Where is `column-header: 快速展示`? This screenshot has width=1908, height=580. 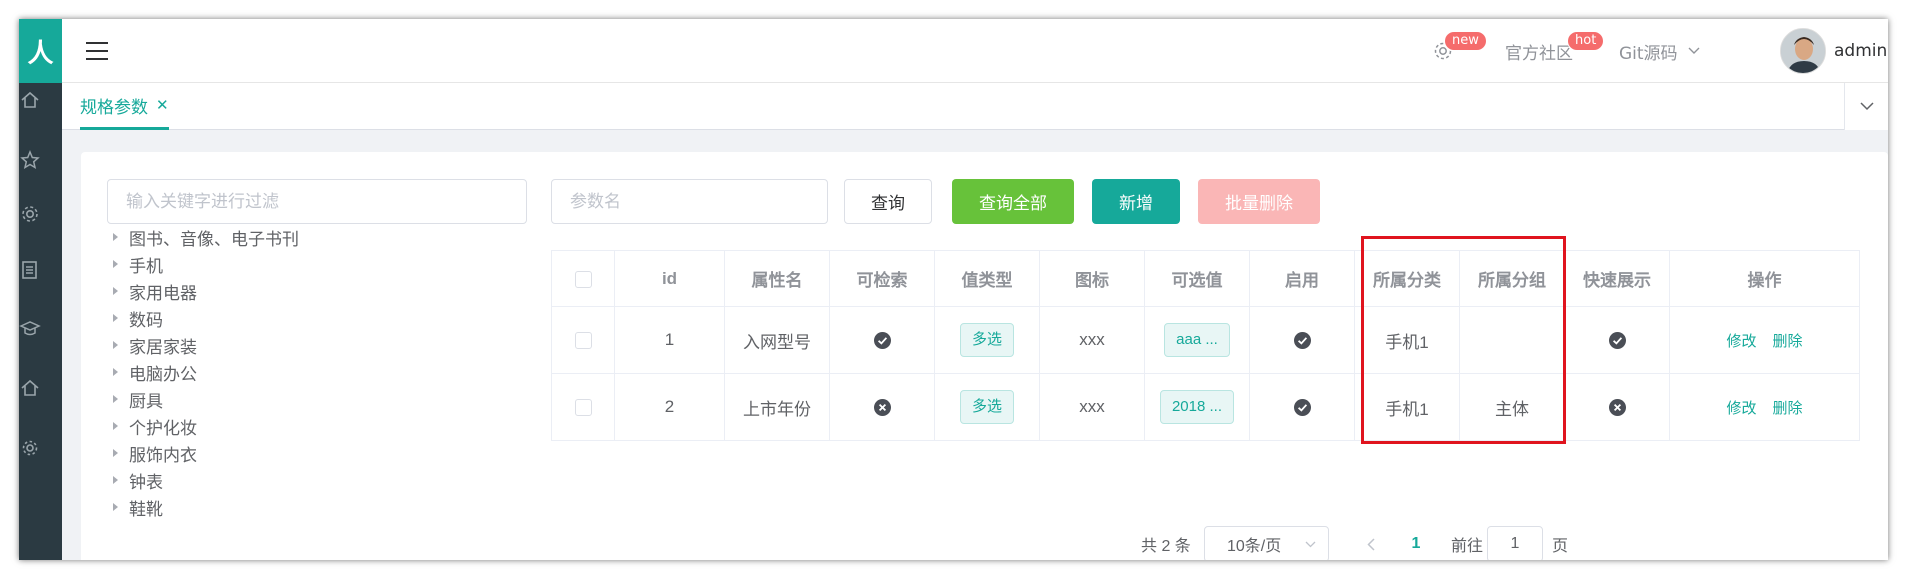
column-header: 快速展示 is located at coordinates (1617, 278).